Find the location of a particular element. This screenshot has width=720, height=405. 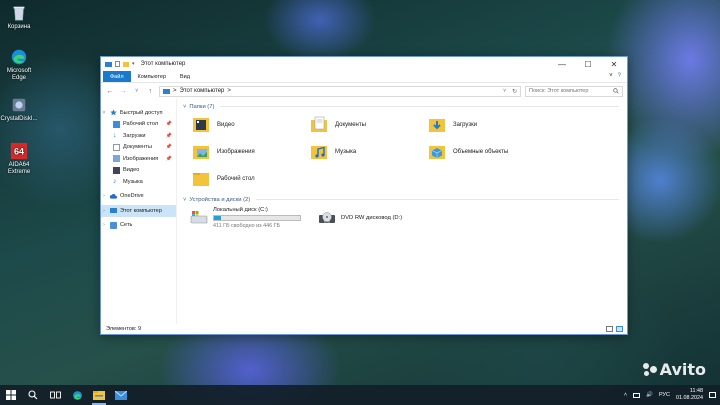

group-title: Папки (7) is located at coordinates (202, 106).